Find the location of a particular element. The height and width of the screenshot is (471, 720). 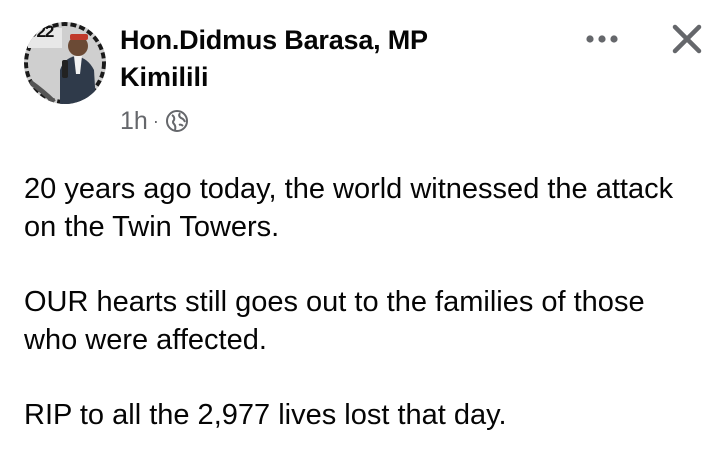

post-time: 1h is located at coordinates (134, 121).